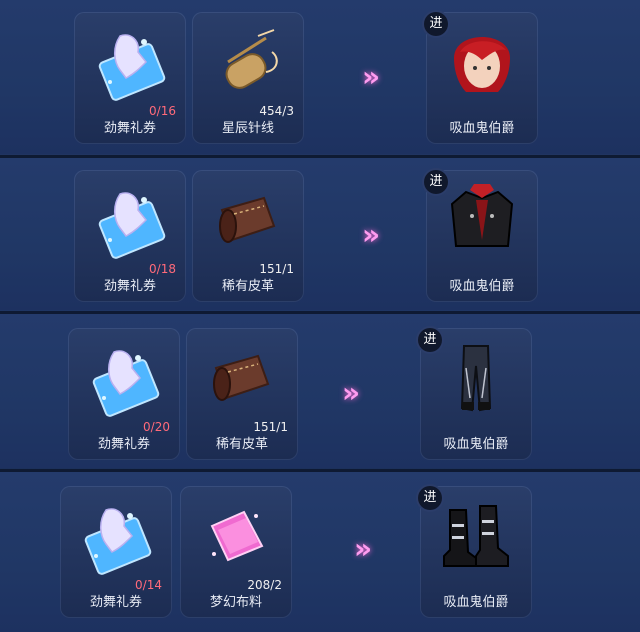 The width and height of the screenshot is (640, 632). Describe the element at coordinates (276, 111) in the screenshot. I see `material-count: 454/3` at that location.